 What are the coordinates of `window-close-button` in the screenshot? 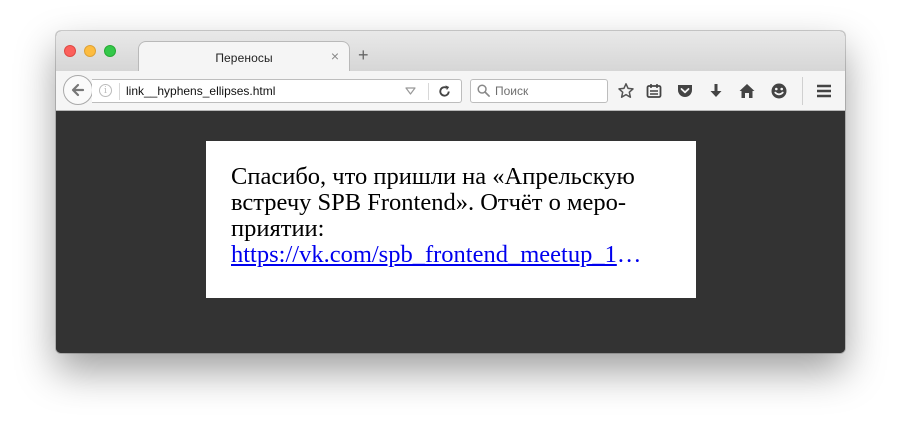 It's located at (70, 51).